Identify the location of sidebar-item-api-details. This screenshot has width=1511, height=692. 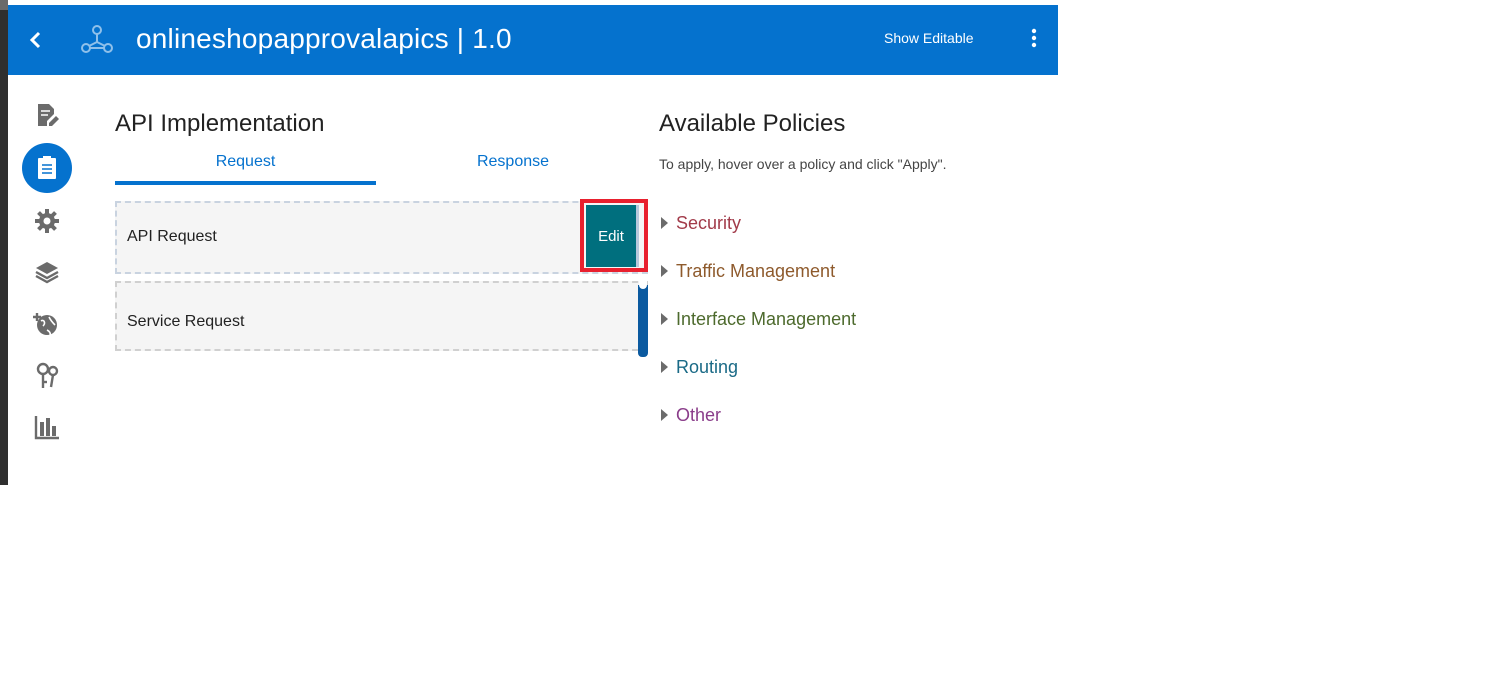
(47, 115).